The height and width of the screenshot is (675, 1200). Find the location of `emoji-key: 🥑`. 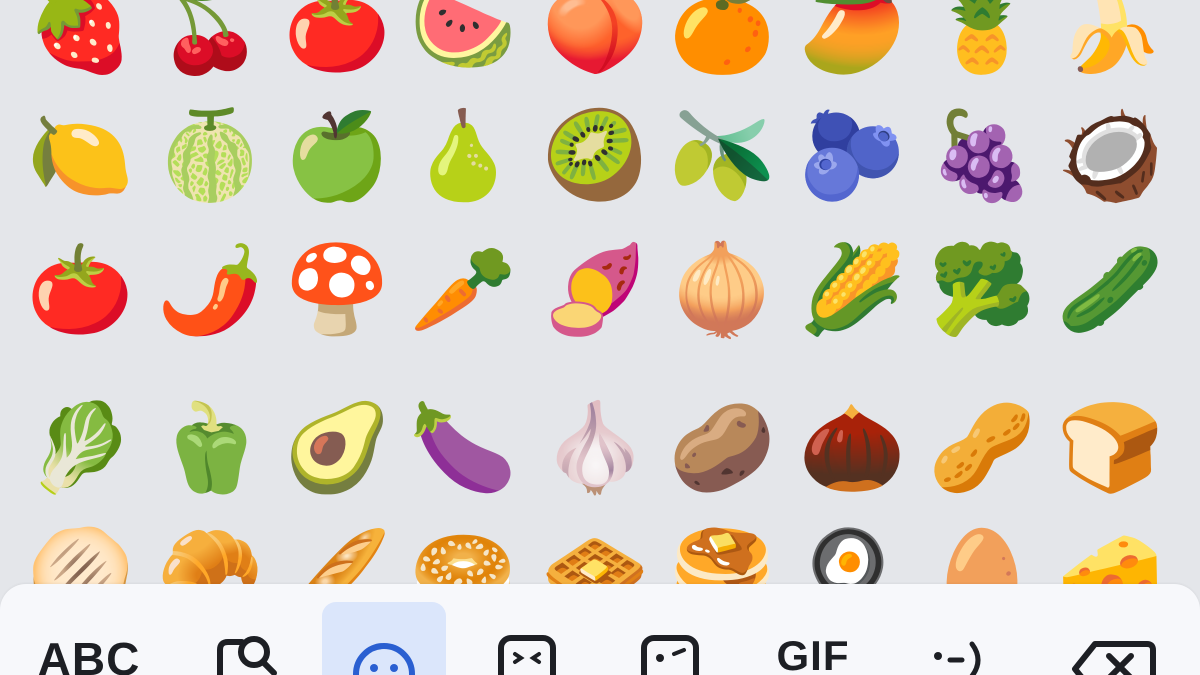

emoji-key: 🥑 is located at coordinates (337, 448).